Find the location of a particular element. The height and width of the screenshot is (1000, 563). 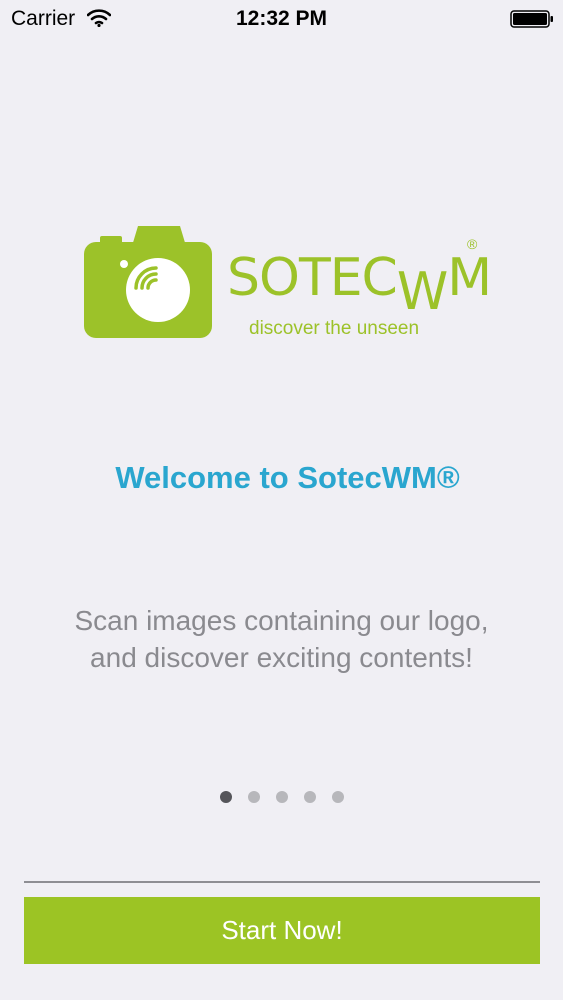

divider is located at coordinates (282, 882).